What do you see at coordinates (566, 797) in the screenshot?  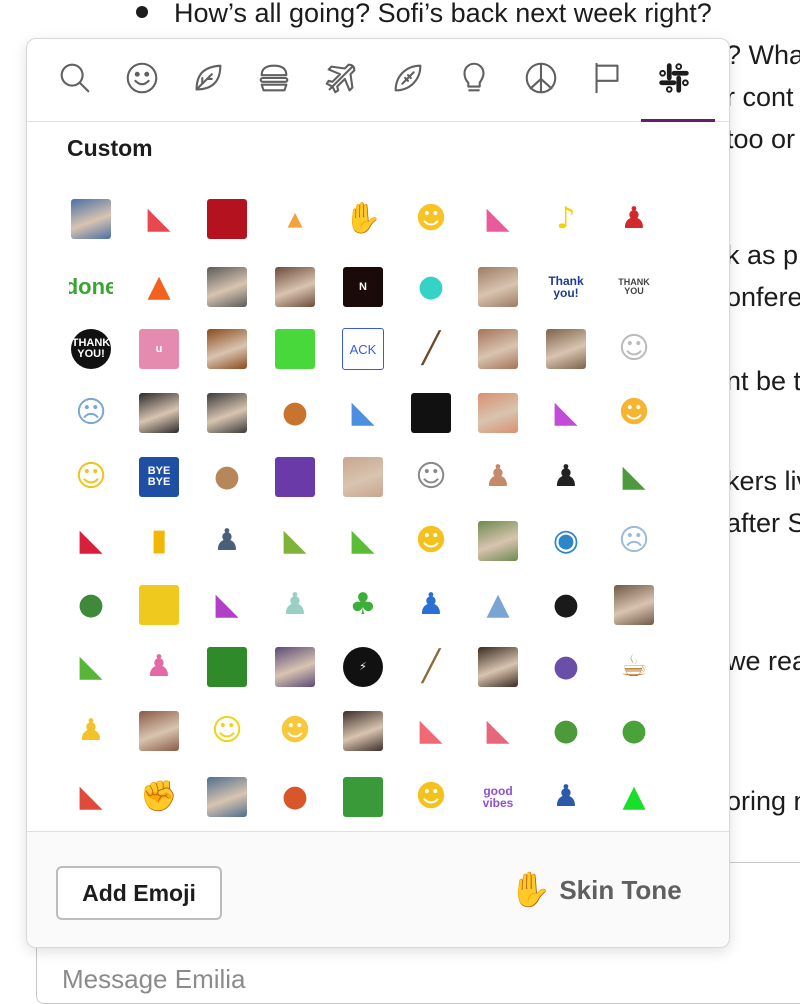 I see `running-man-emoji: ♟` at bounding box center [566, 797].